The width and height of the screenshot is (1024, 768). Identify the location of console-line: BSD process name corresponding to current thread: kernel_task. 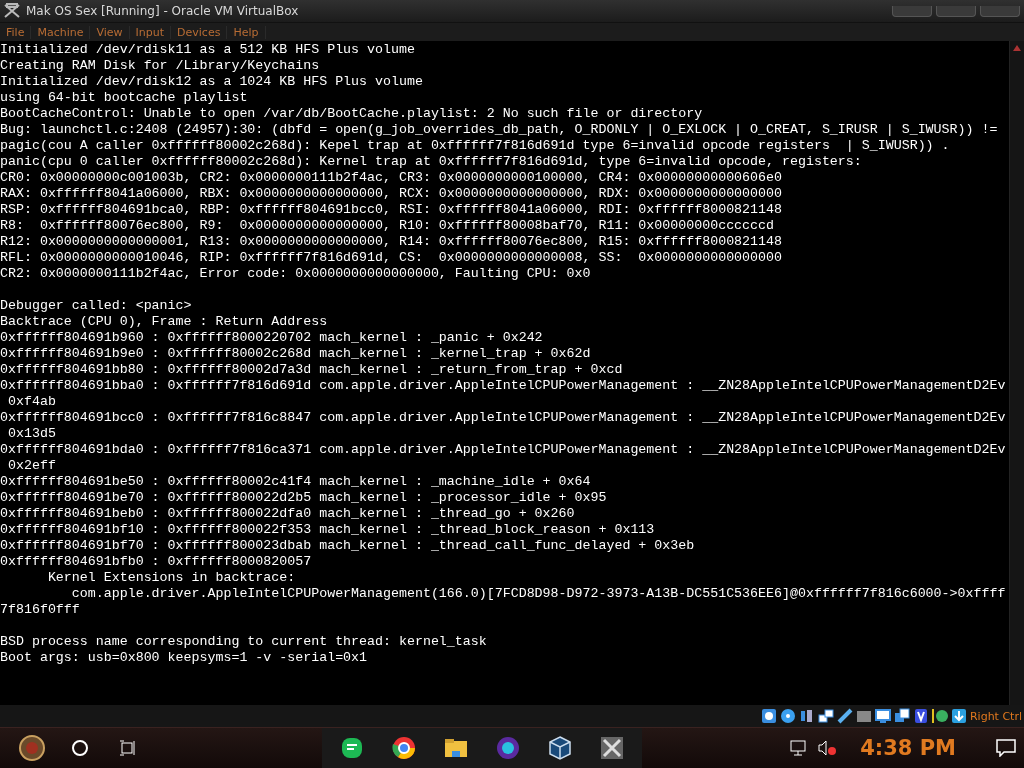
(244, 642).